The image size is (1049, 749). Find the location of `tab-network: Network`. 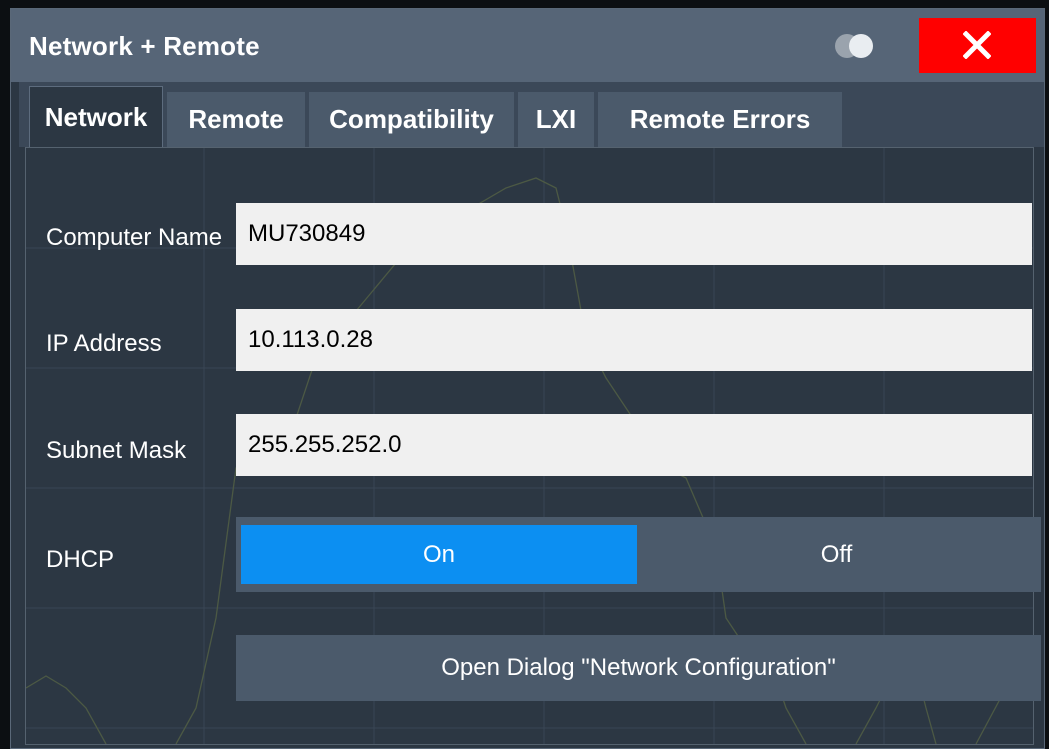

tab-network: Network is located at coordinates (96, 117).